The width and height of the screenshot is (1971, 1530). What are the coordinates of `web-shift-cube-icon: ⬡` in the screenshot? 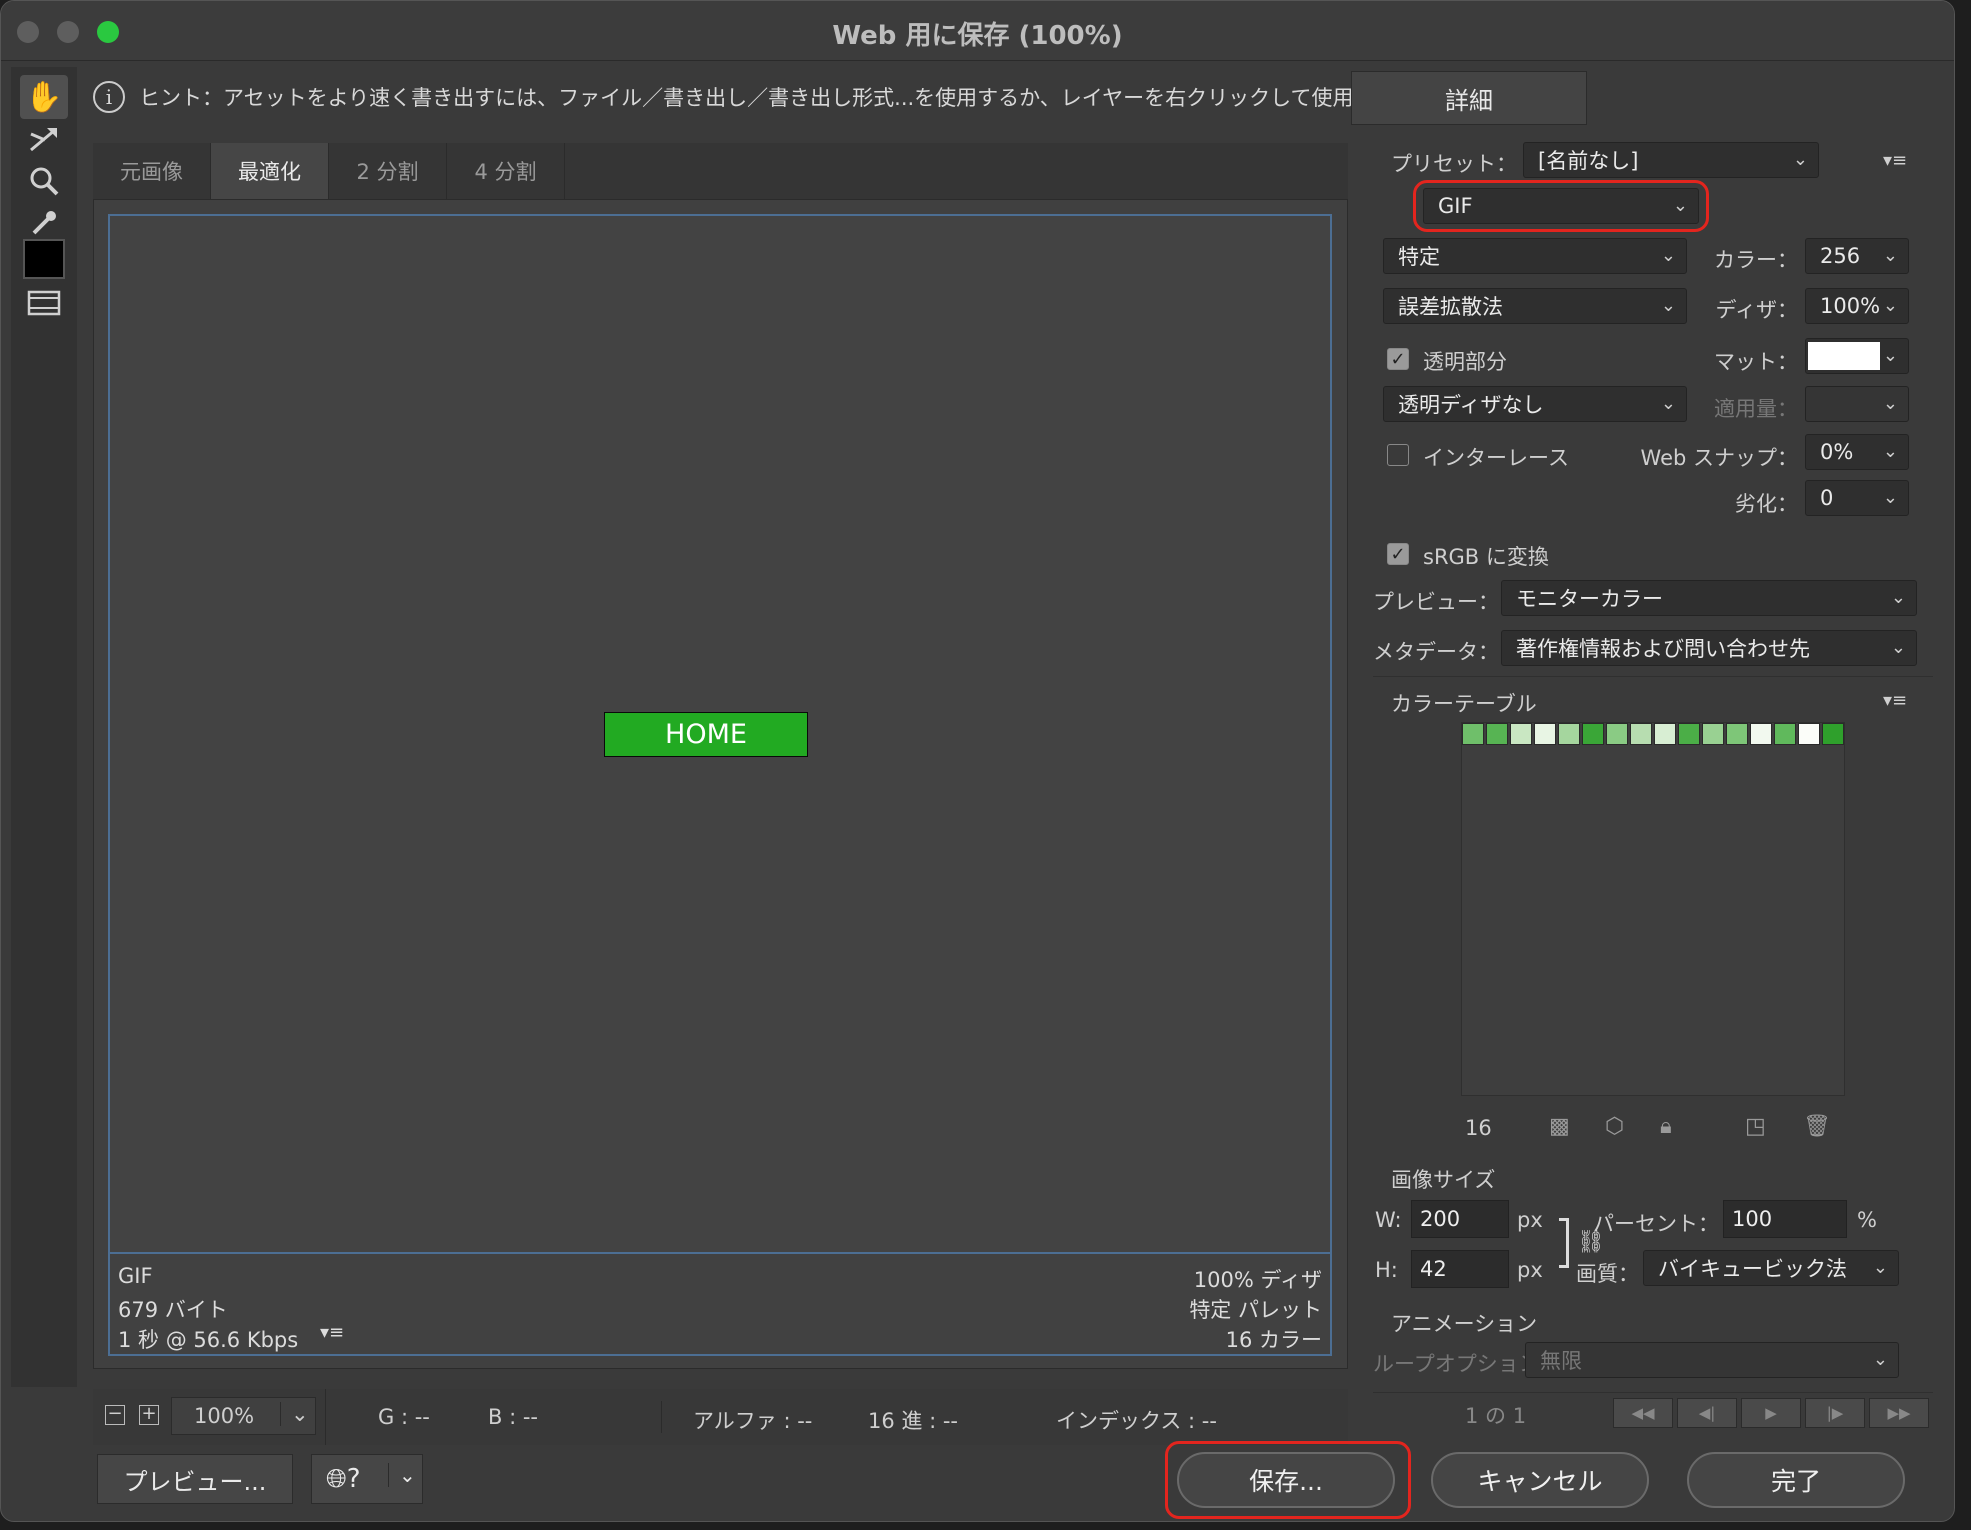 It's located at (1614, 1126).